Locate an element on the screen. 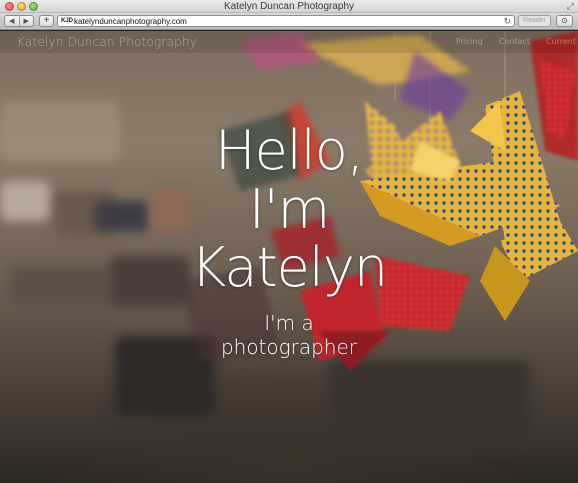  nav-link-contact: Contact is located at coordinates (514, 41).